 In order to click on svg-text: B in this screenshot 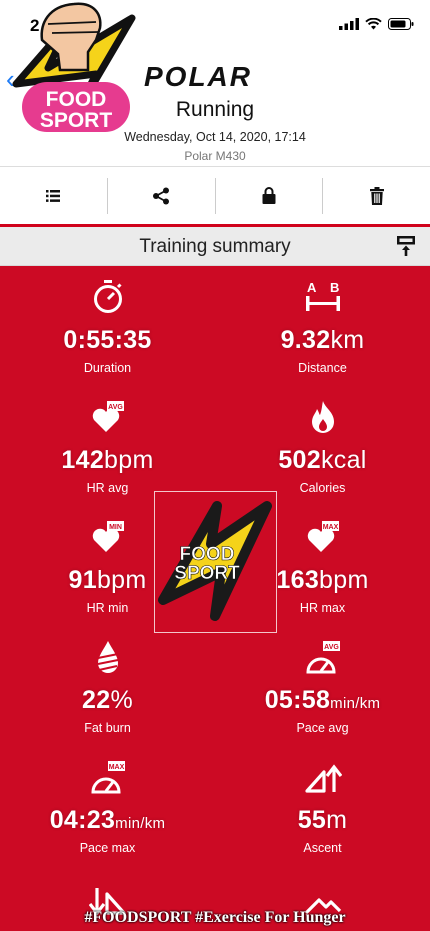, I will do `click(334, 287)`.